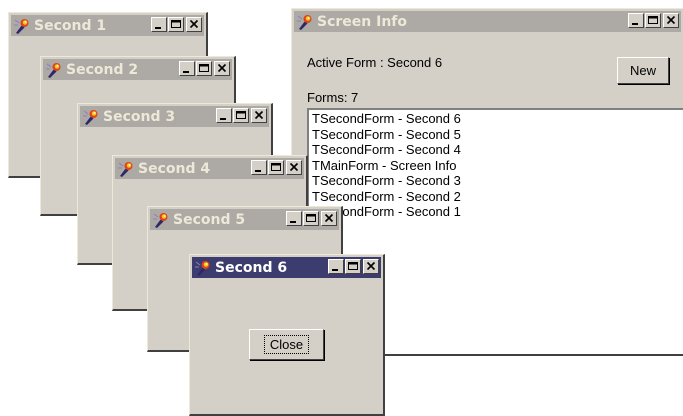 The height and width of the screenshot is (416, 683). I want to click on forms-list-item: TSecondForm - Second 5, so click(497, 135).